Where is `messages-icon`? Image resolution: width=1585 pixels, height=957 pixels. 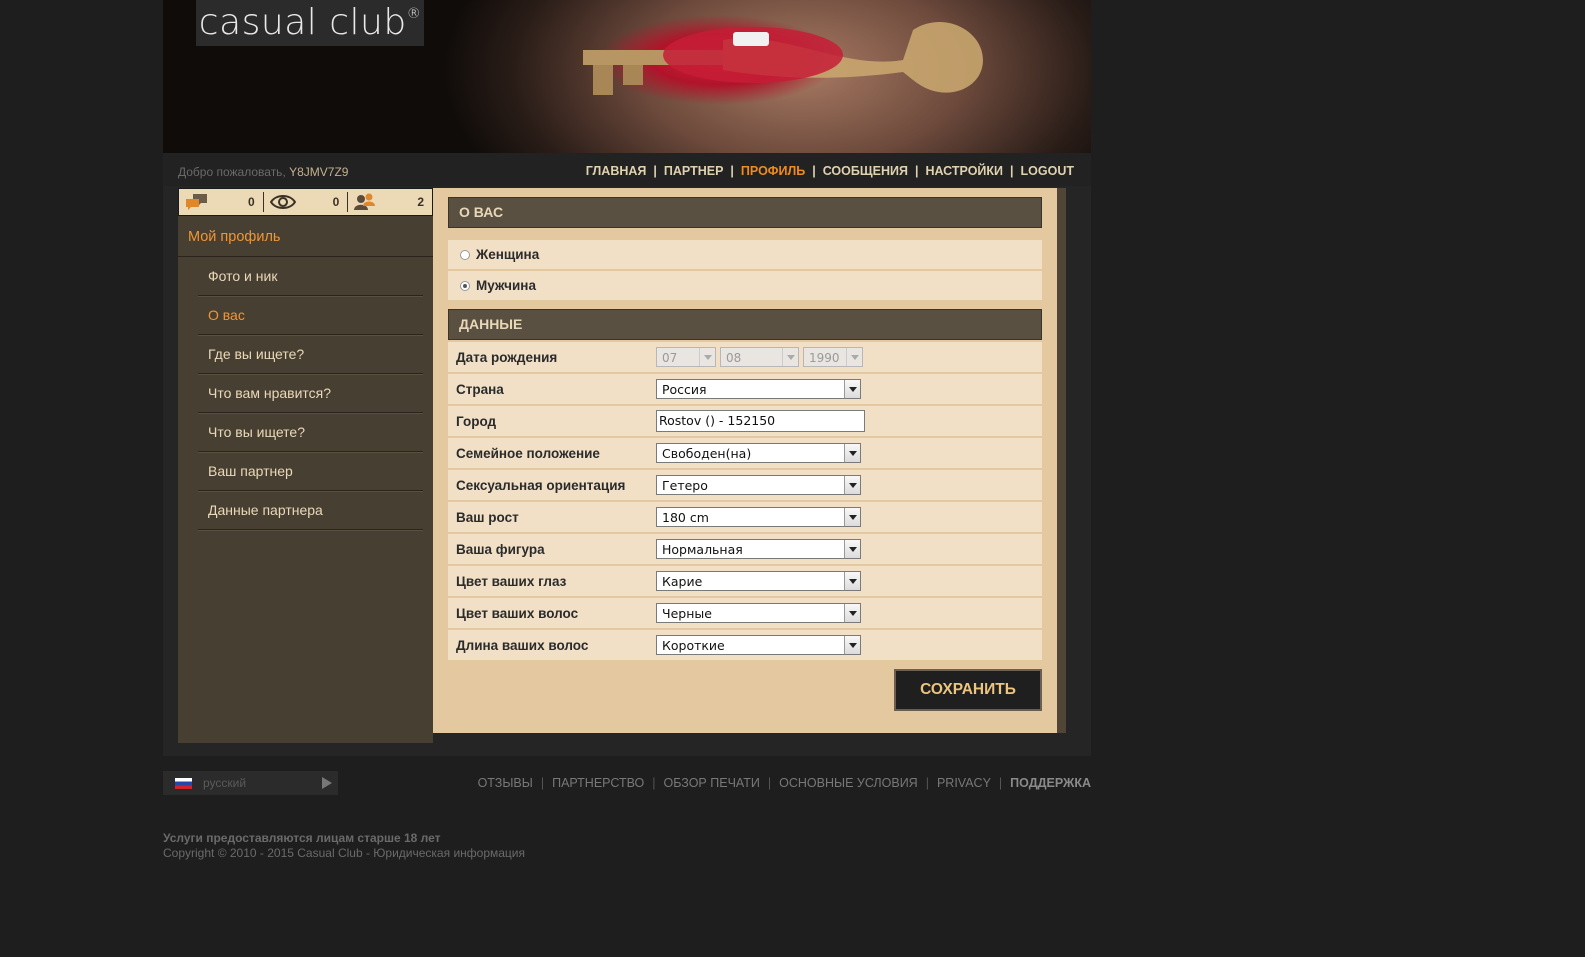 messages-icon is located at coordinates (196, 202).